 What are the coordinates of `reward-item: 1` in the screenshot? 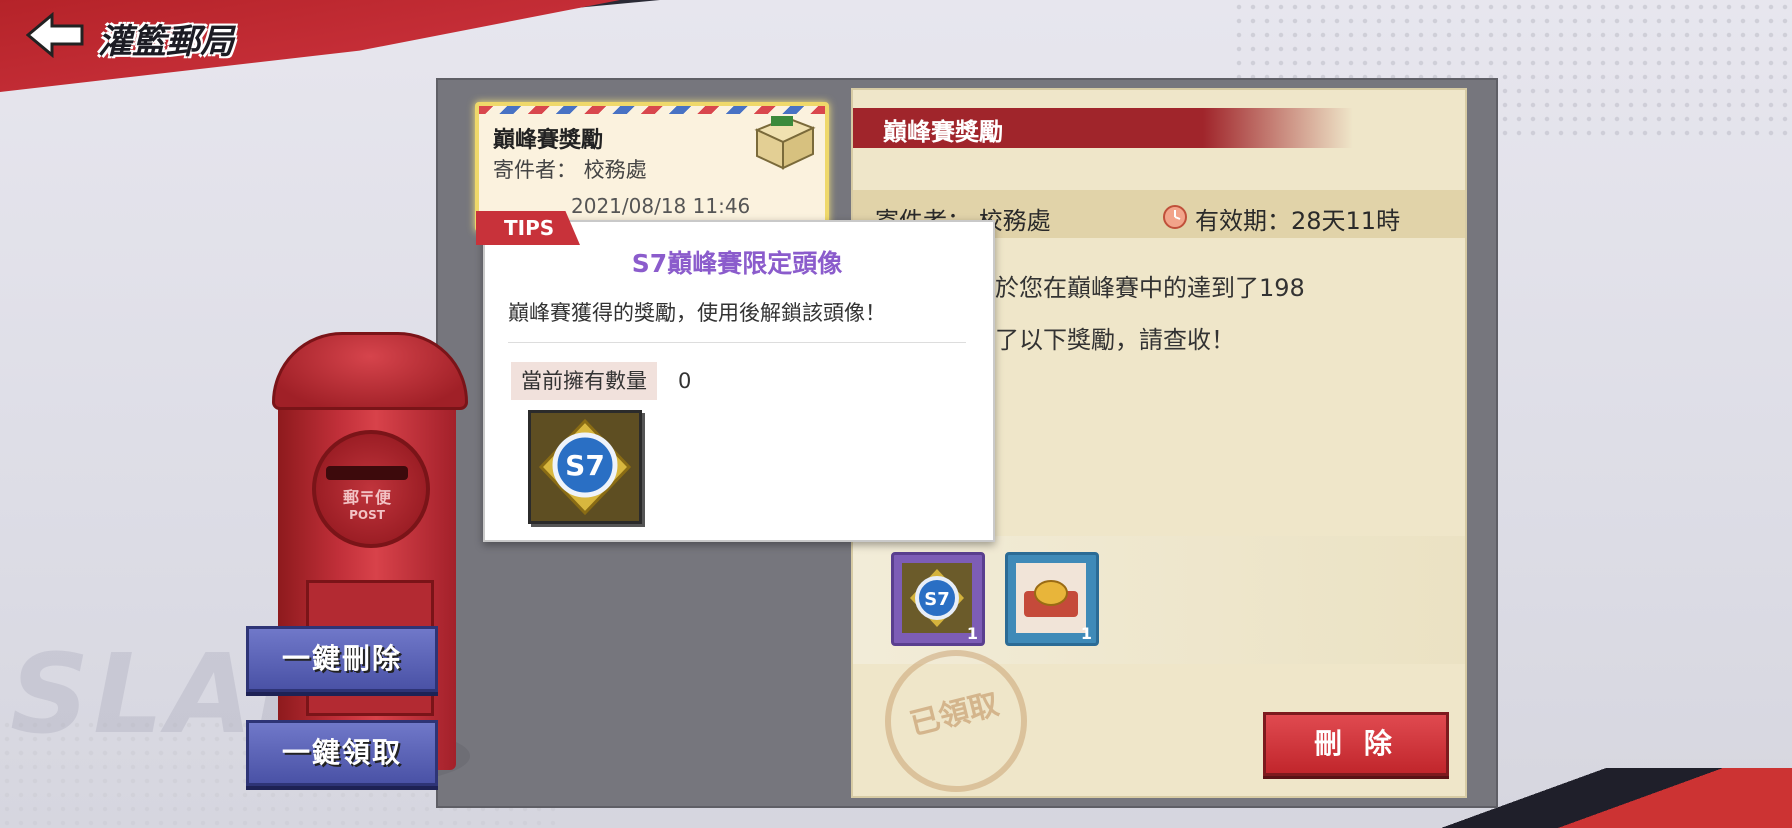 It's located at (1052, 599).